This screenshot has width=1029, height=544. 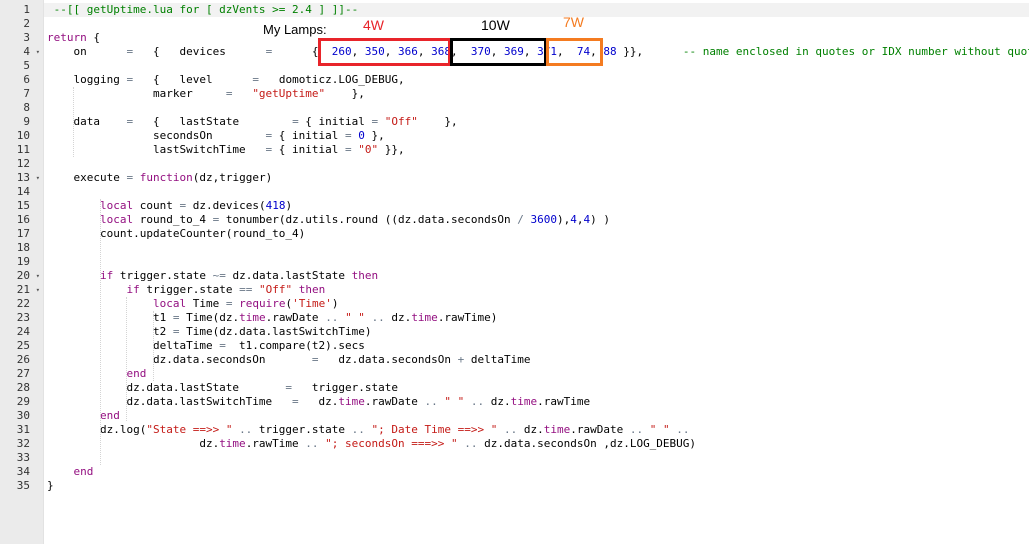 What do you see at coordinates (26, 107) in the screenshot?
I see `line-number-text: 8` at bounding box center [26, 107].